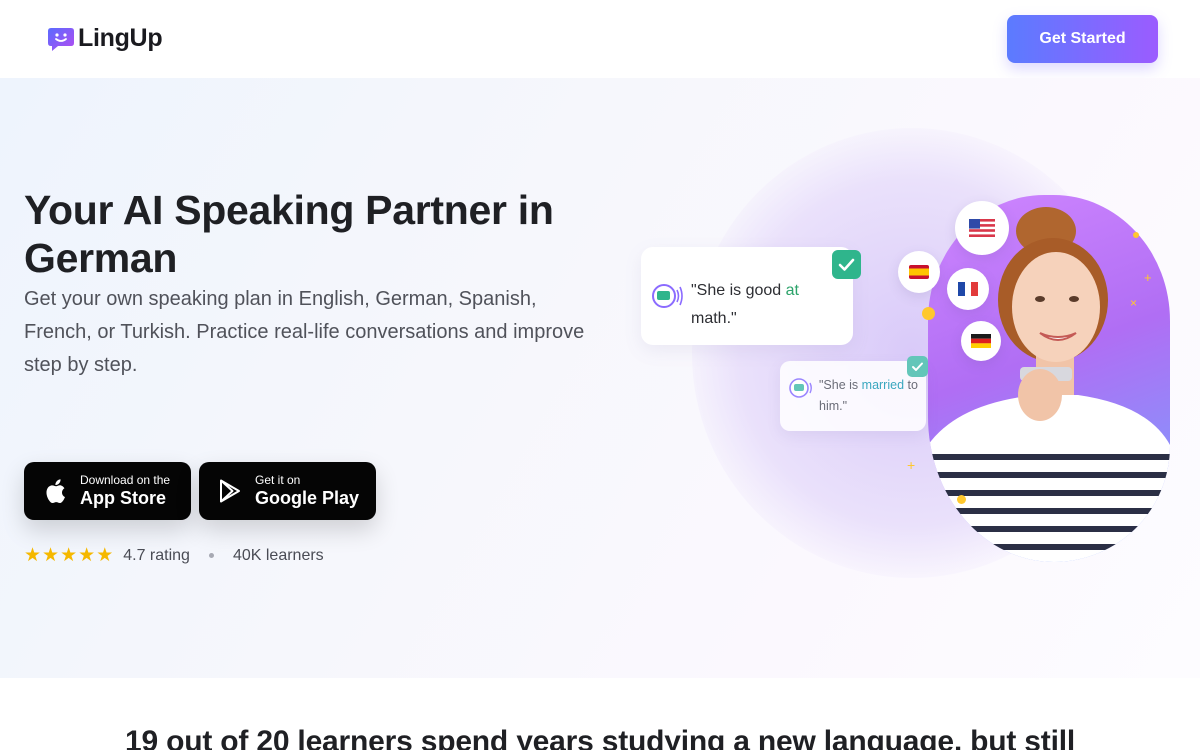 The image size is (1200, 750). I want to click on get-started-button: Get Started, so click(1082, 39).